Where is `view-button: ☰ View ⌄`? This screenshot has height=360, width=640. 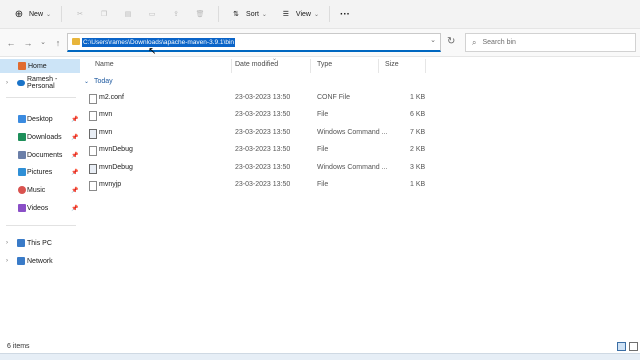
view-button: ☰ View ⌄ is located at coordinates (299, 14).